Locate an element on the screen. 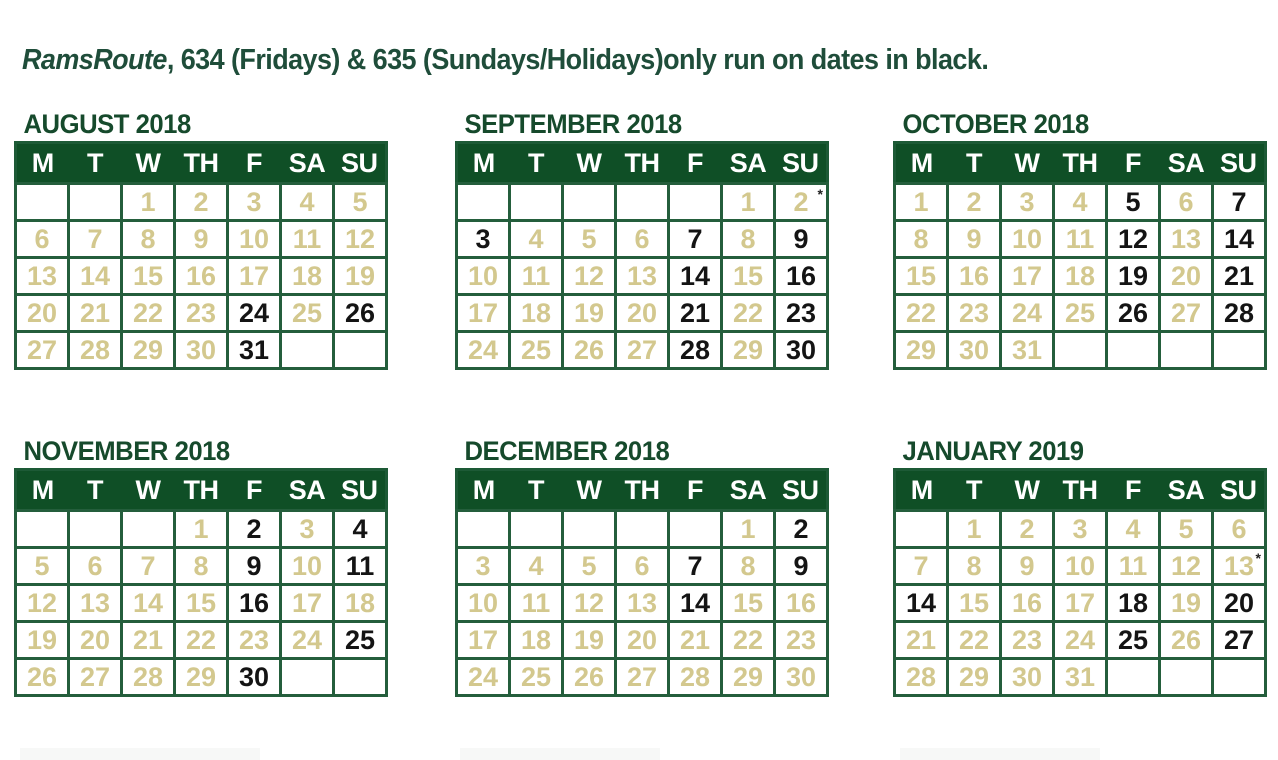 This screenshot has width=1278, height=760. date-number: 18 is located at coordinates (360, 602).